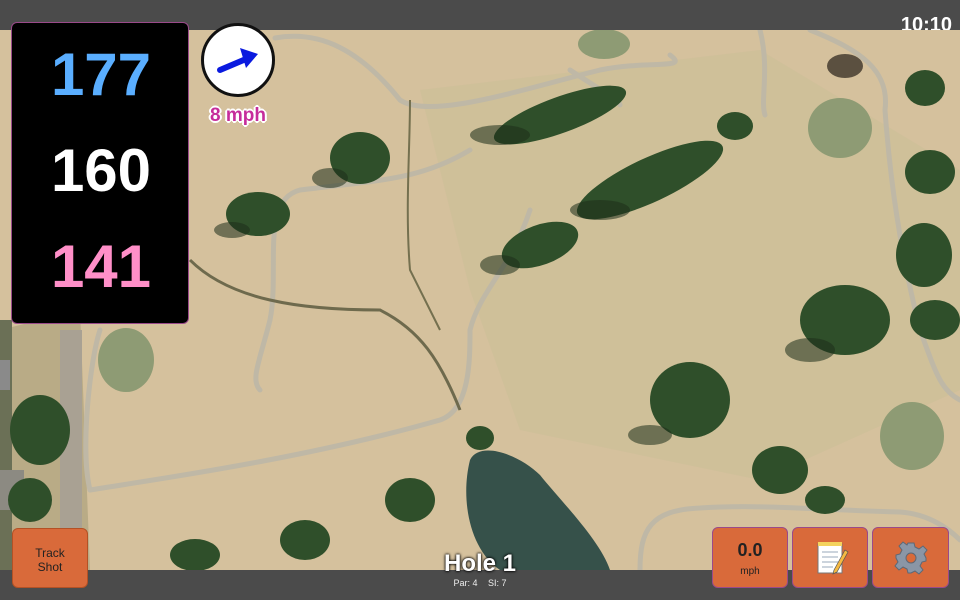  Describe the element at coordinates (101, 74) in the screenshot. I see `back-distance: 177` at that location.